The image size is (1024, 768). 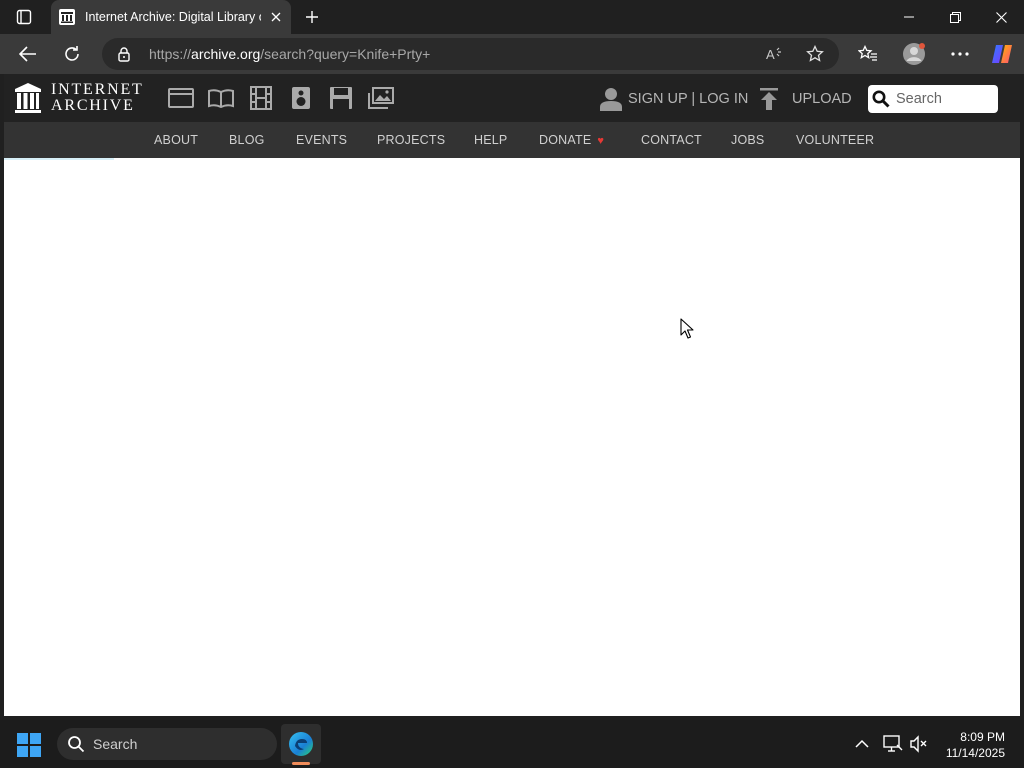 I want to click on network-monitor-icon, so click(x=893, y=744).